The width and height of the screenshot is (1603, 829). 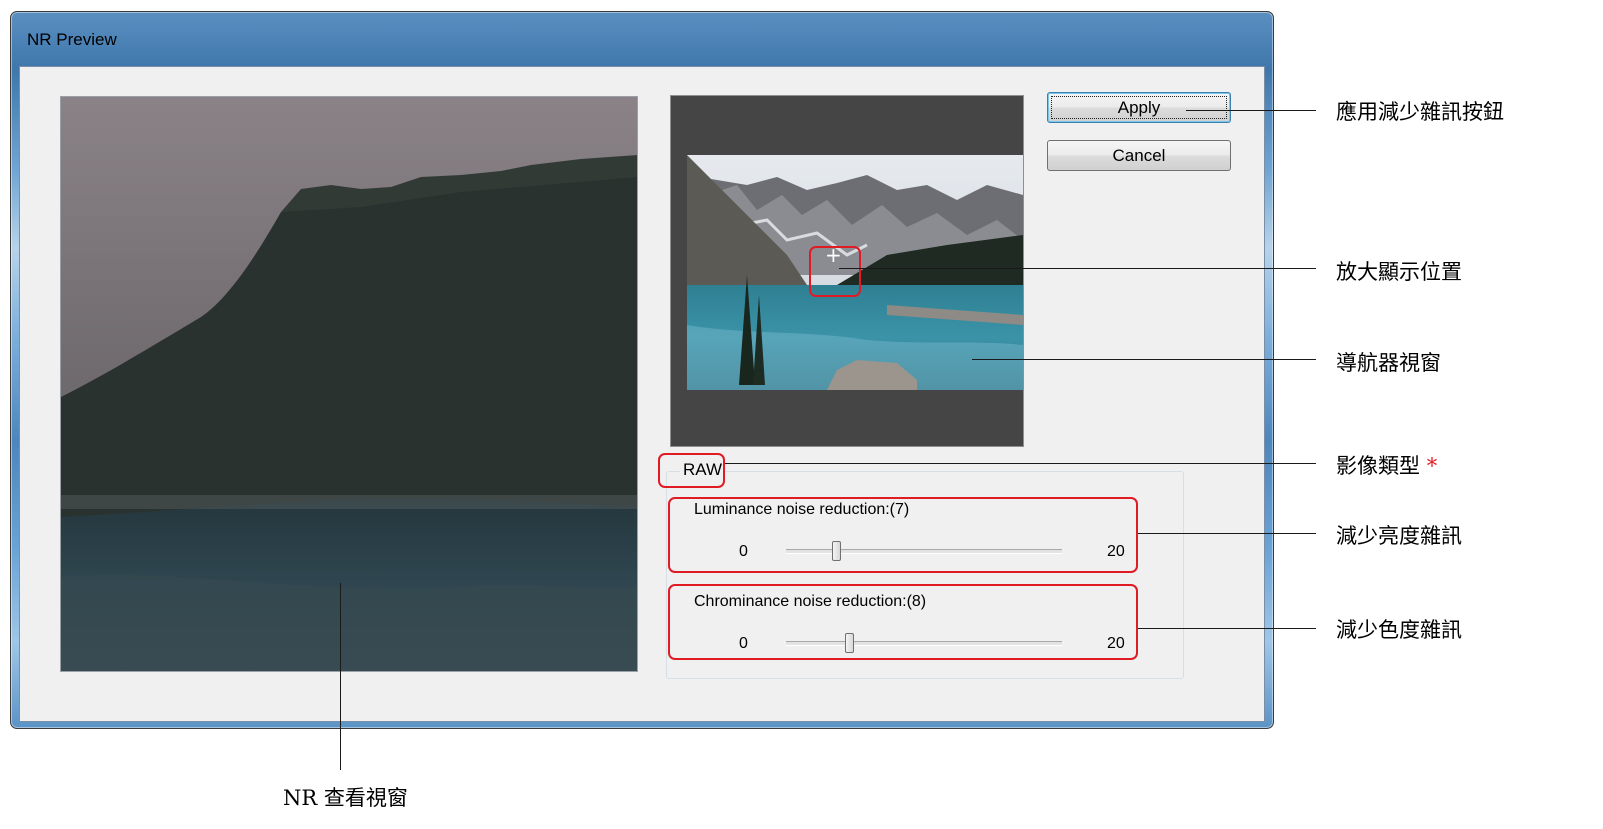 What do you see at coordinates (691, 470) in the screenshot?
I see `image-type-highlight` at bounding box center [691, 470].